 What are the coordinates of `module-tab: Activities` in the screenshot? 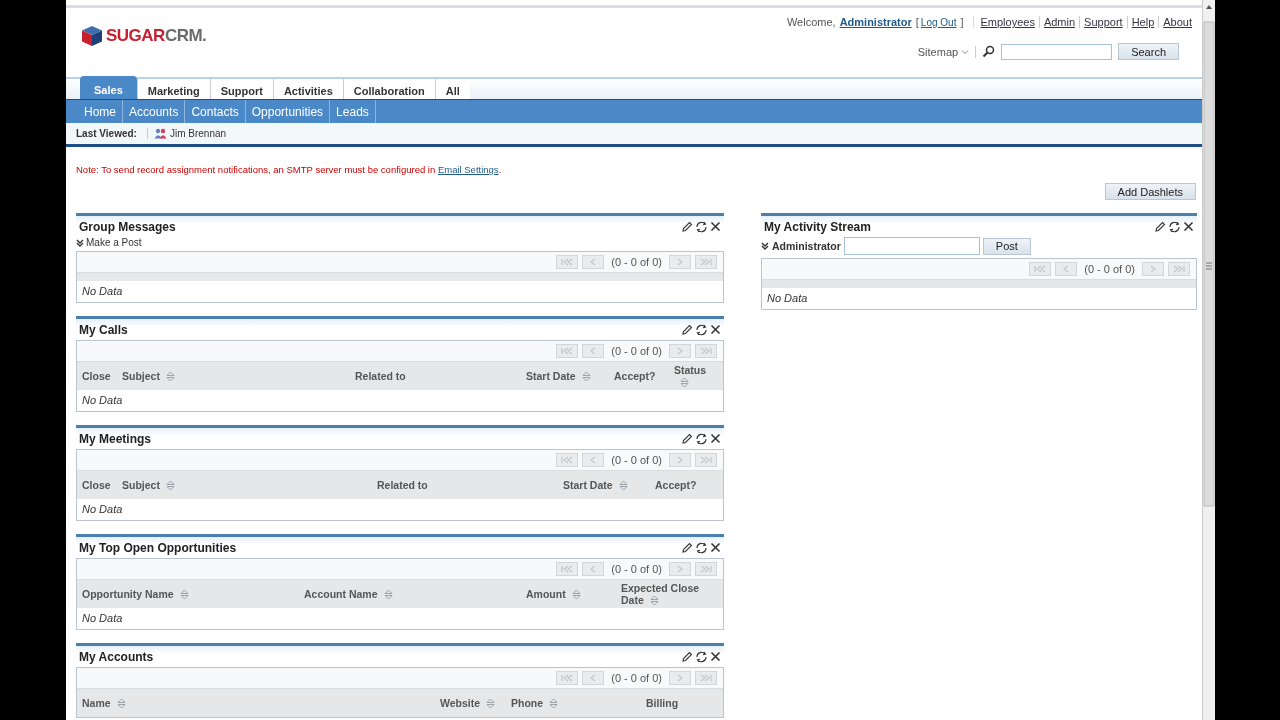 It's located at (307, 89).